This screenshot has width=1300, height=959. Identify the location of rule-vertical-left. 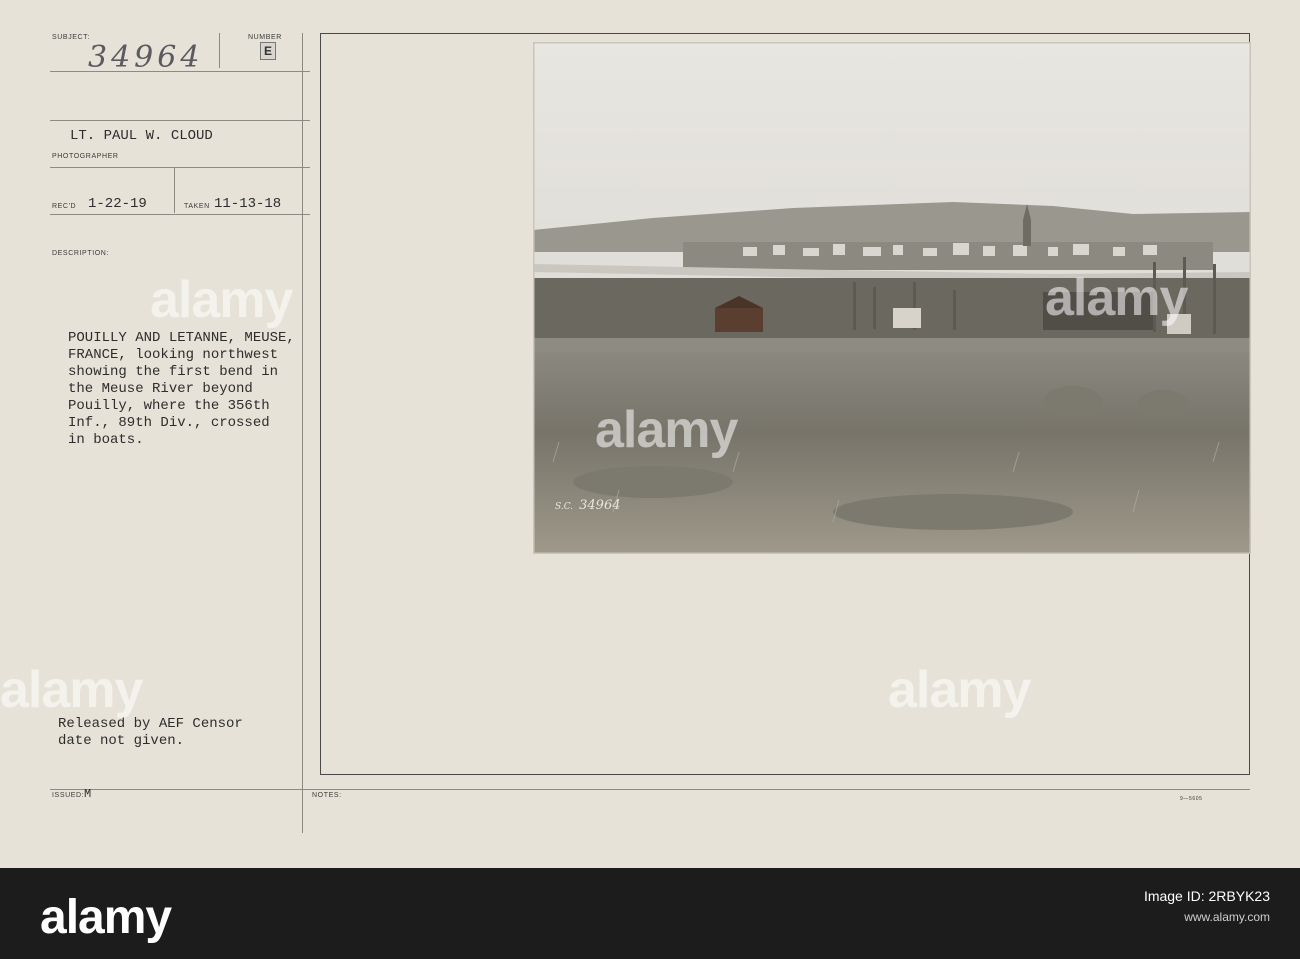
(302, 433).